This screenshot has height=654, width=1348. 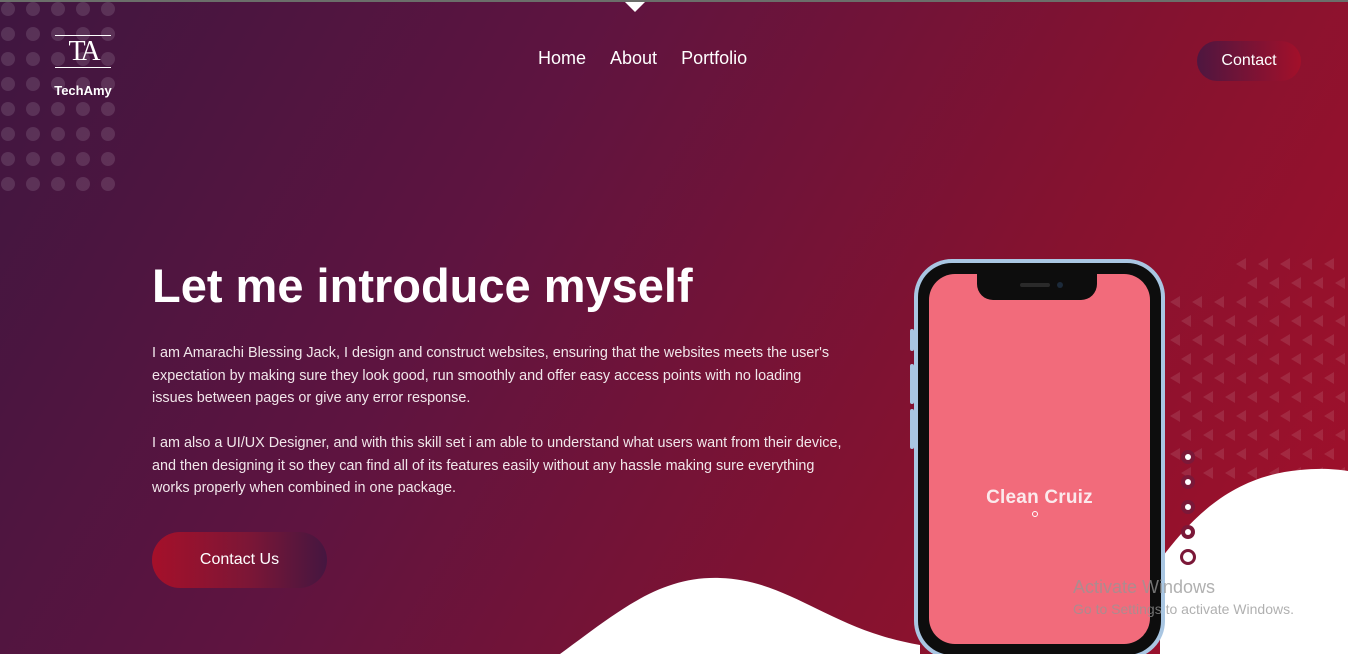 I want to click on slider-pagination, so click(x=1188, y=510).